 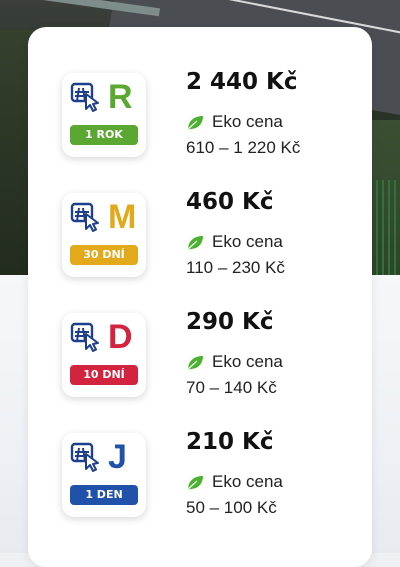 I want to click on vignette-badge-month: M 30 DNÍ, so click(x=104, y=235).